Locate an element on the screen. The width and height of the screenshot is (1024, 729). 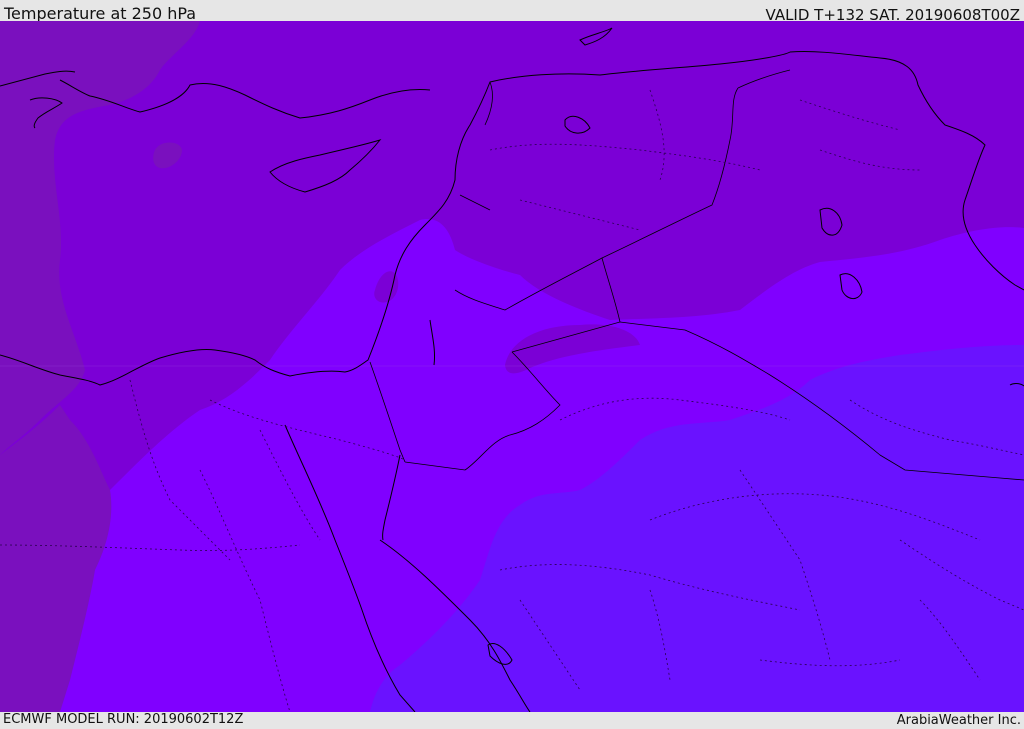
credit-label: ArabiaWeather Inc. is located at coordinates (958, 720).